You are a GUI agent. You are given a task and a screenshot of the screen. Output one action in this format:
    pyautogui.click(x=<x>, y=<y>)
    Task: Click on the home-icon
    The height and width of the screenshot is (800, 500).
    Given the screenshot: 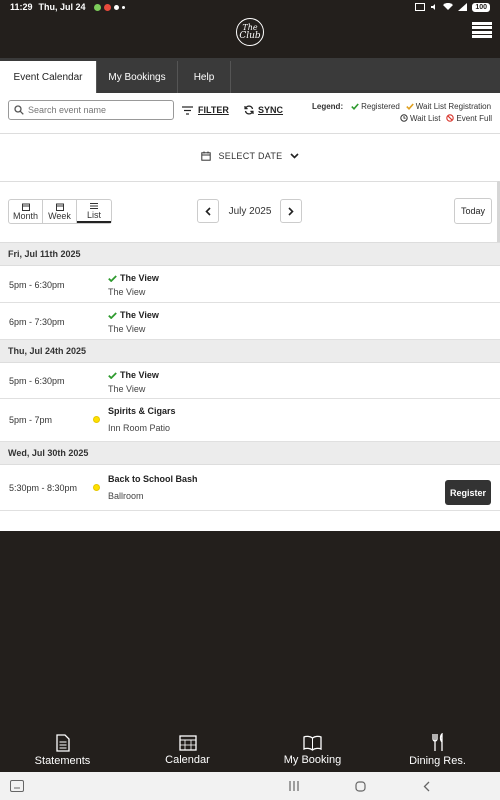 What is the action you would take?
    pyautogui.click(x=360, y=786)
    